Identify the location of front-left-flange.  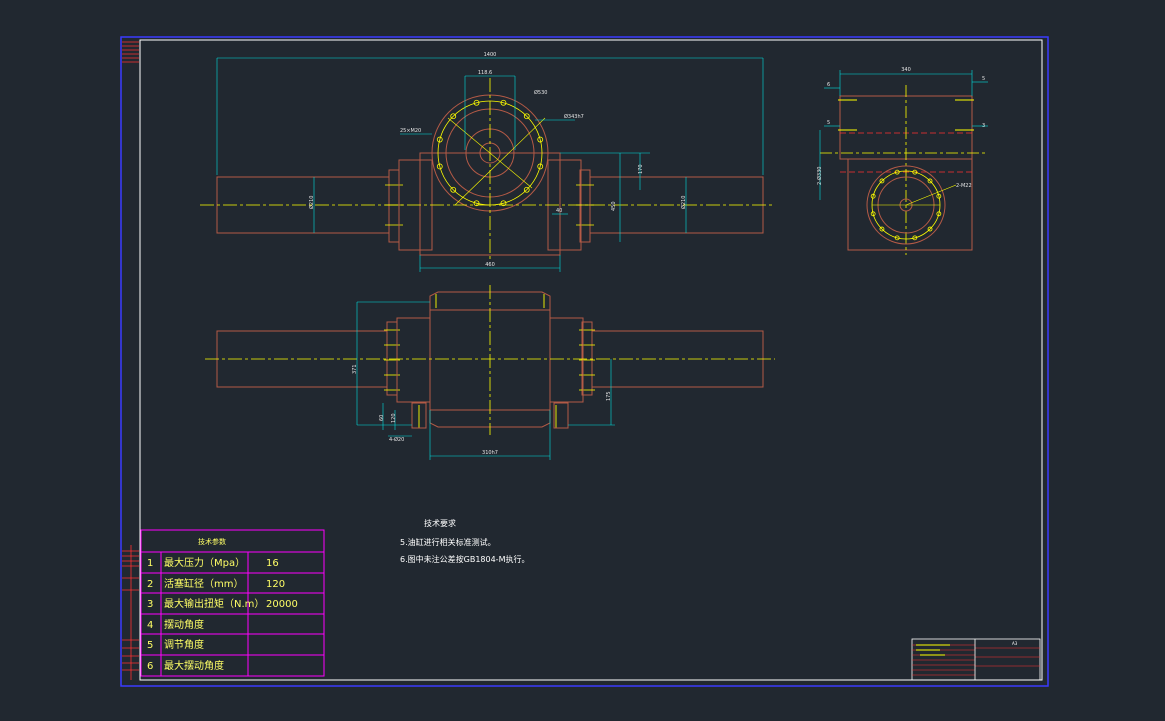
(394, 206).